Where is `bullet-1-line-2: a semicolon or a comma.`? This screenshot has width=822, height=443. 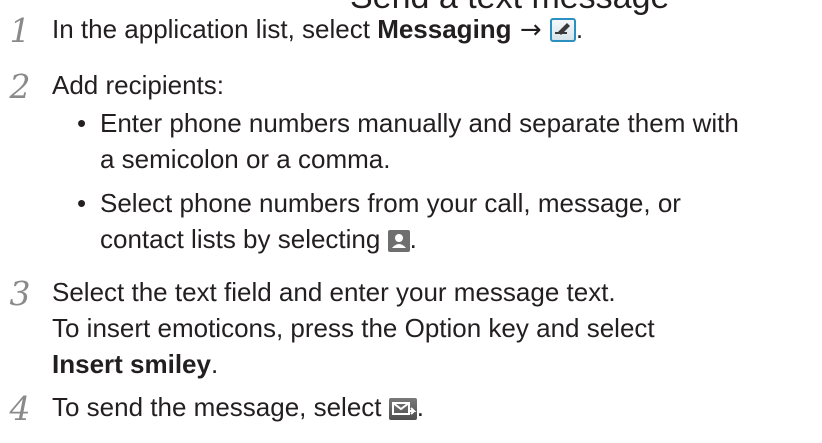
bullet-1-line-2: a semicolon or a comma. is located at coordinates (245, 159).